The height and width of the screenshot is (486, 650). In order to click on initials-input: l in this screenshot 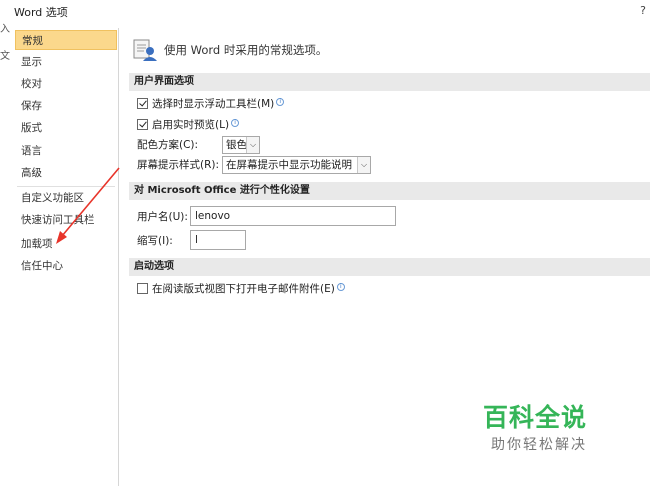, I will do `click(218, 240)`.